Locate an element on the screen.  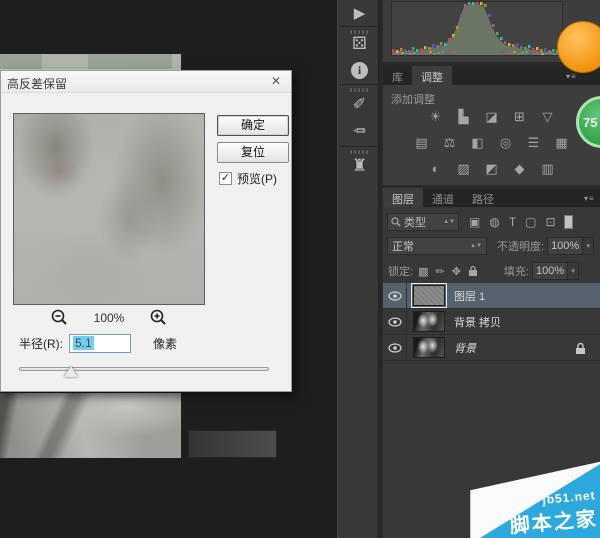
invert-icon: ◐ is located at coordinates (435, 169).